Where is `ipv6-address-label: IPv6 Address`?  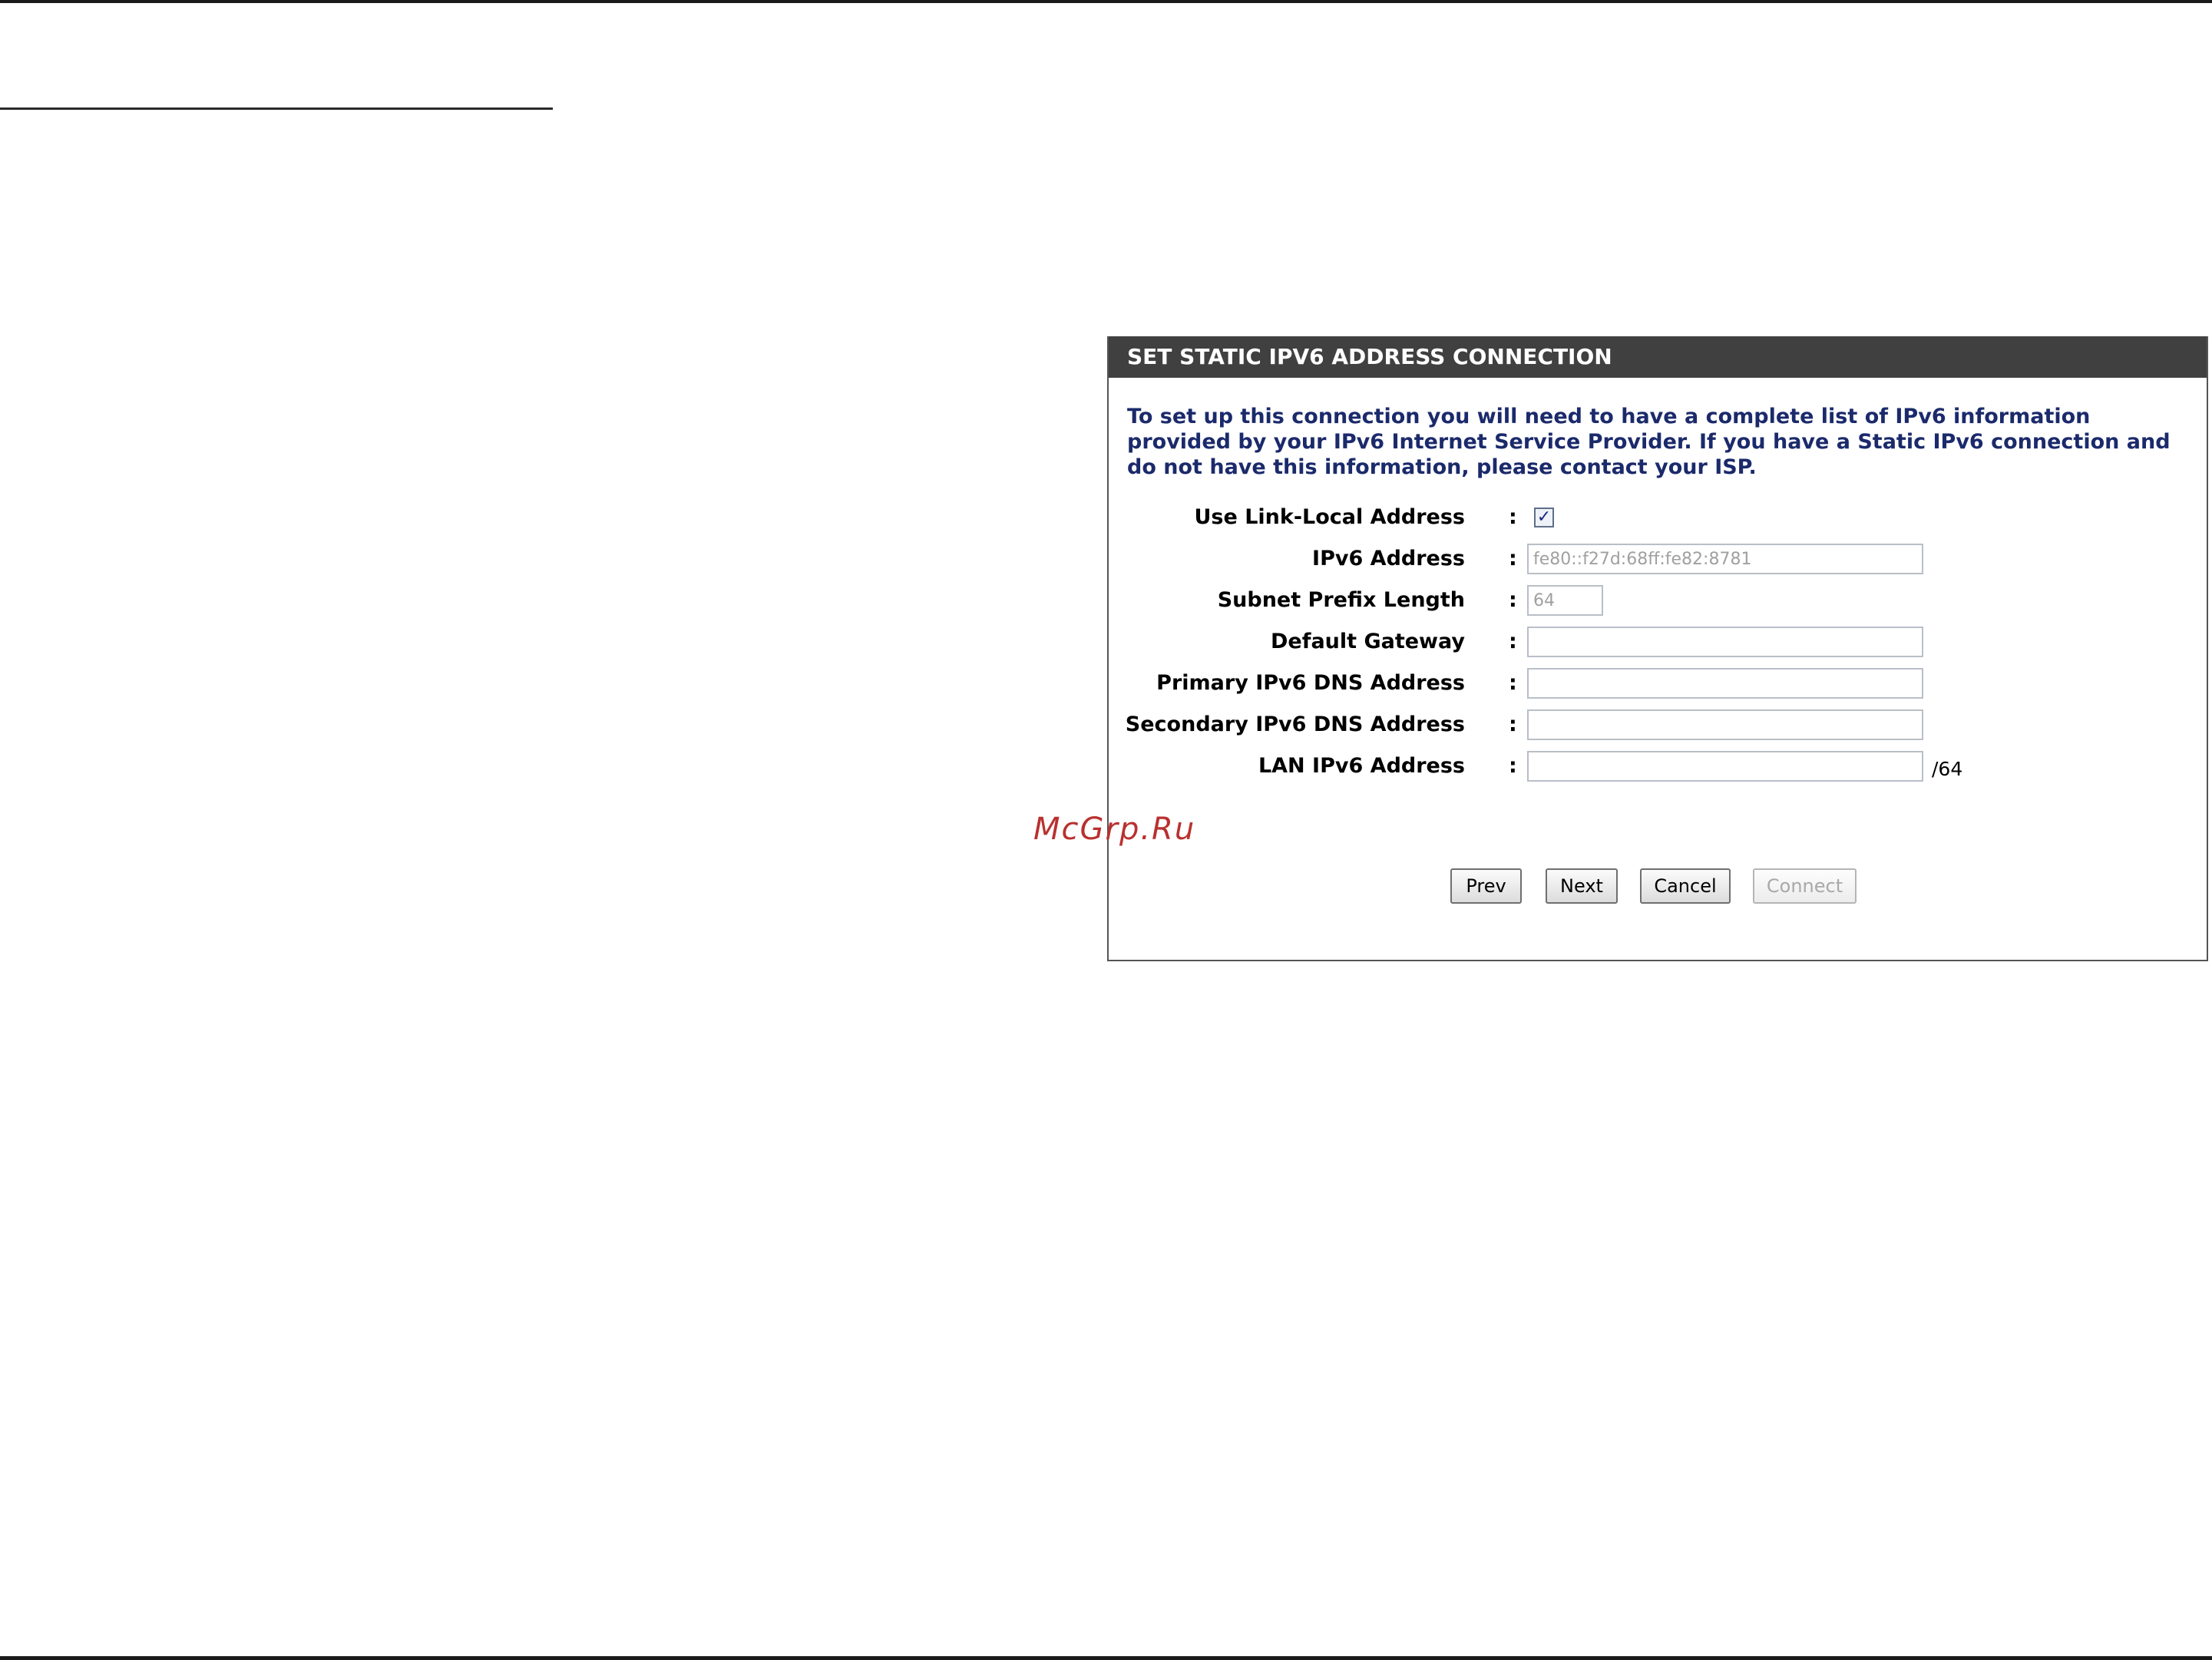 ipv6-address-label: IPv6 Address is located at coordinates (1389, 558).